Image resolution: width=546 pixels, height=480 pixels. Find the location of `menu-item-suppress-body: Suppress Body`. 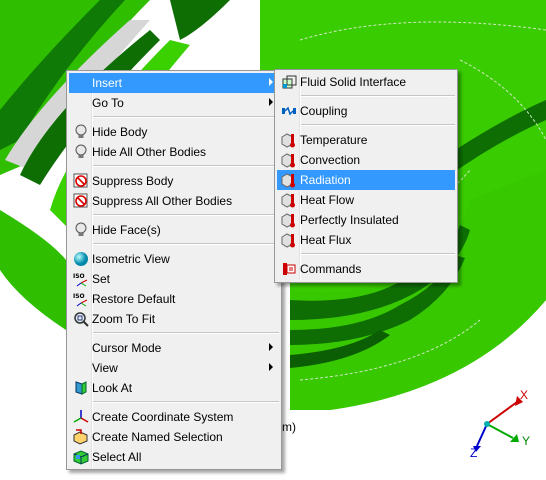

menu-item-suppress-body: Suppress Body is located at coordinates (174, 181).